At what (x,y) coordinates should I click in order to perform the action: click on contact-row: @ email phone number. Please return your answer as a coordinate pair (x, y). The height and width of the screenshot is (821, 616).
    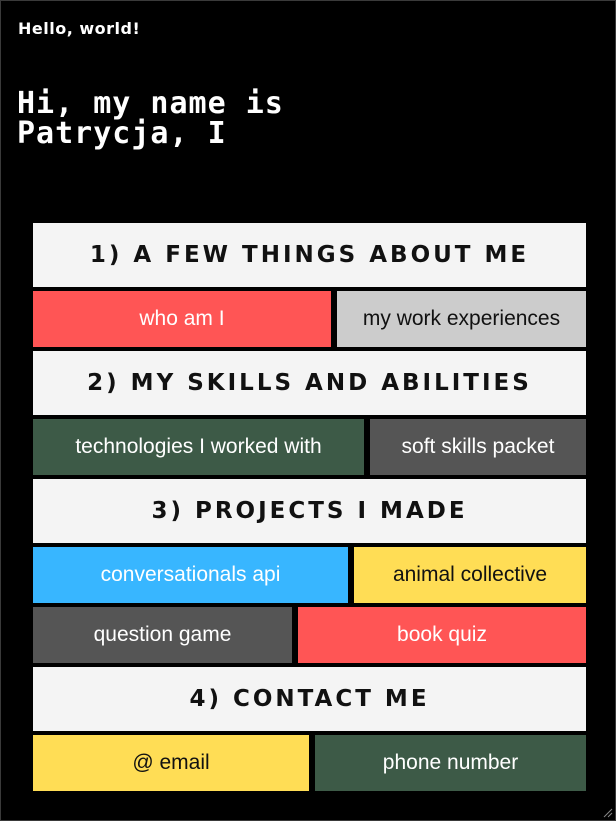
    Looking at the image, I should click on (309, 763).